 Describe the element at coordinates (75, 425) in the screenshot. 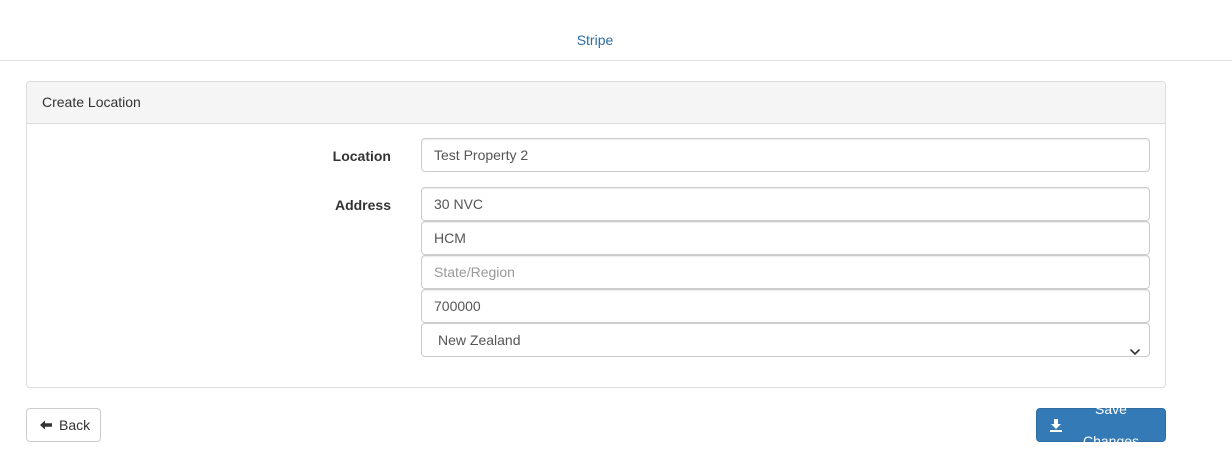

I see `back-button-label: Back` at that location.